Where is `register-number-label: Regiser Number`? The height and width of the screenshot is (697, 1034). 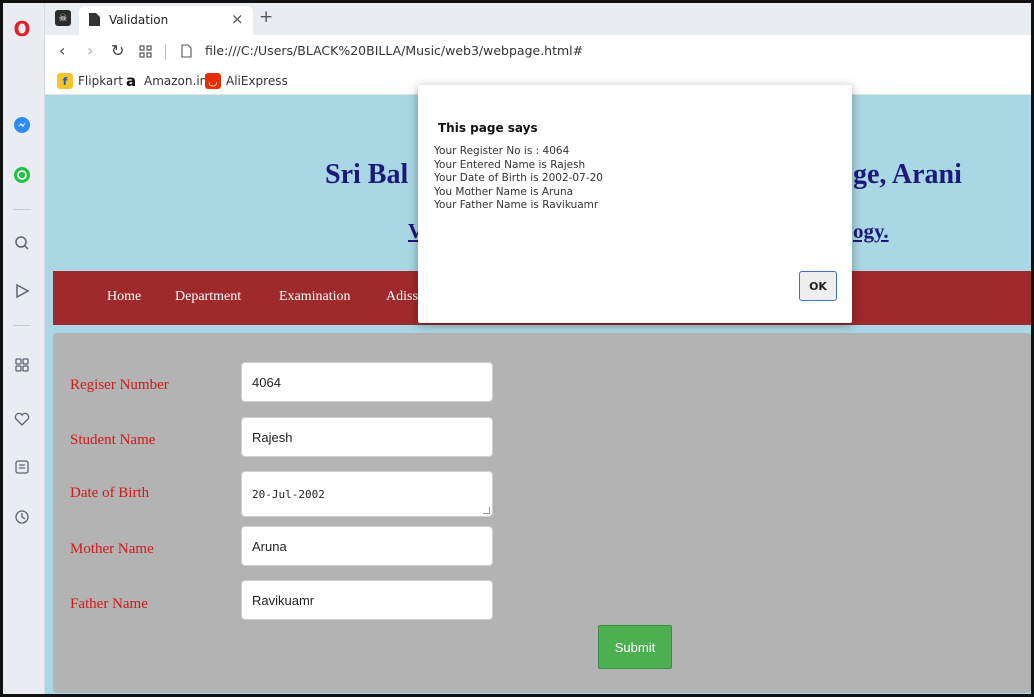
register-number-label: Regiser Number is located at coordinates (119, 385).